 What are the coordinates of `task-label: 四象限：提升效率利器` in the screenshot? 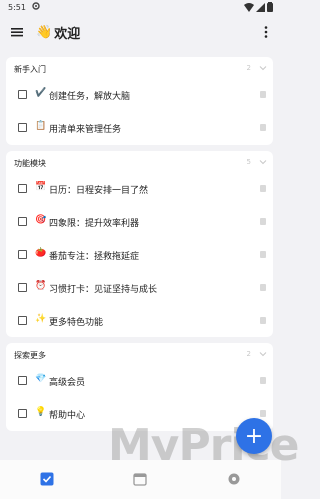 It's located at (94, 224).